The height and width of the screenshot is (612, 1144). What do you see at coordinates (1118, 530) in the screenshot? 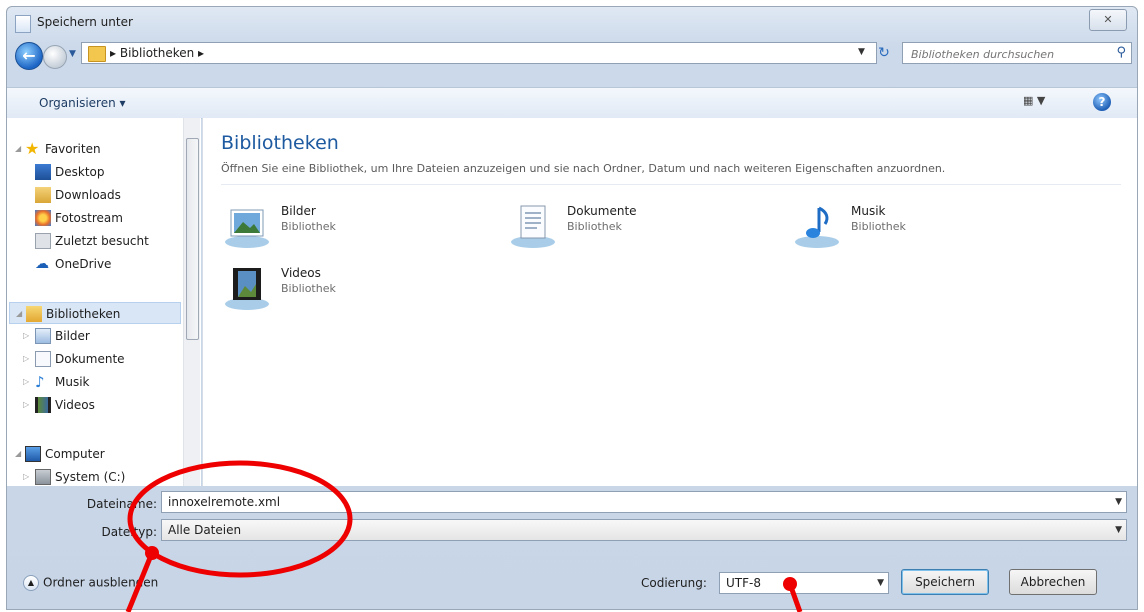
I see `filetype-dropdown-icon: ▼` at bounding box center [1118, 530].